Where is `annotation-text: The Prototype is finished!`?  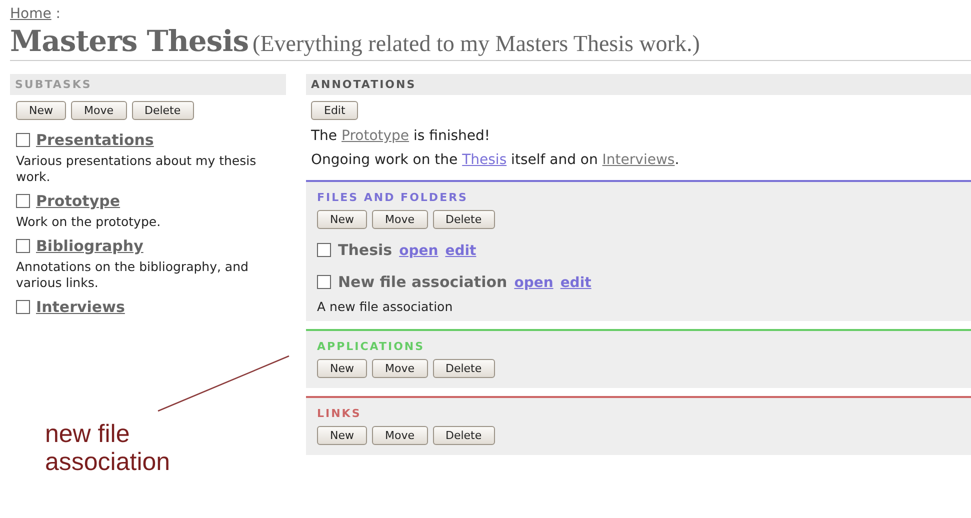 annotation-text: The Prototype is finished! is located at coordinates (401, 136).